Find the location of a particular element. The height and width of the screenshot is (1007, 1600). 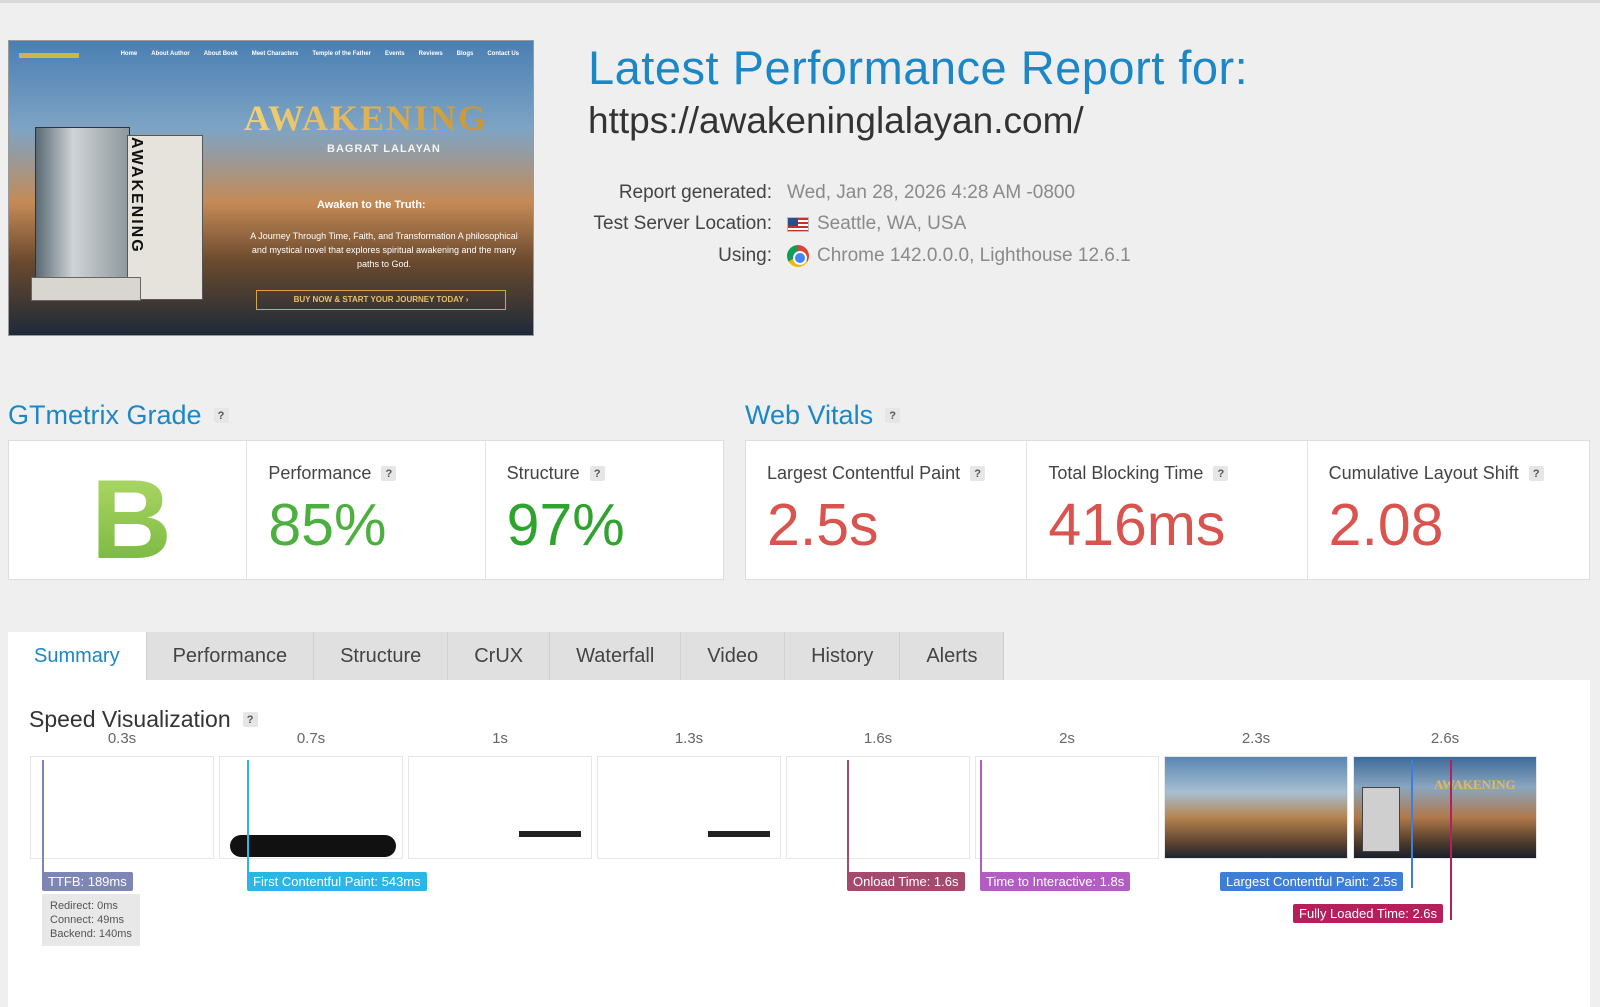

meta-server-location: Test Server Location: Seattle, WA, USA is located at coordinates (850, 226).